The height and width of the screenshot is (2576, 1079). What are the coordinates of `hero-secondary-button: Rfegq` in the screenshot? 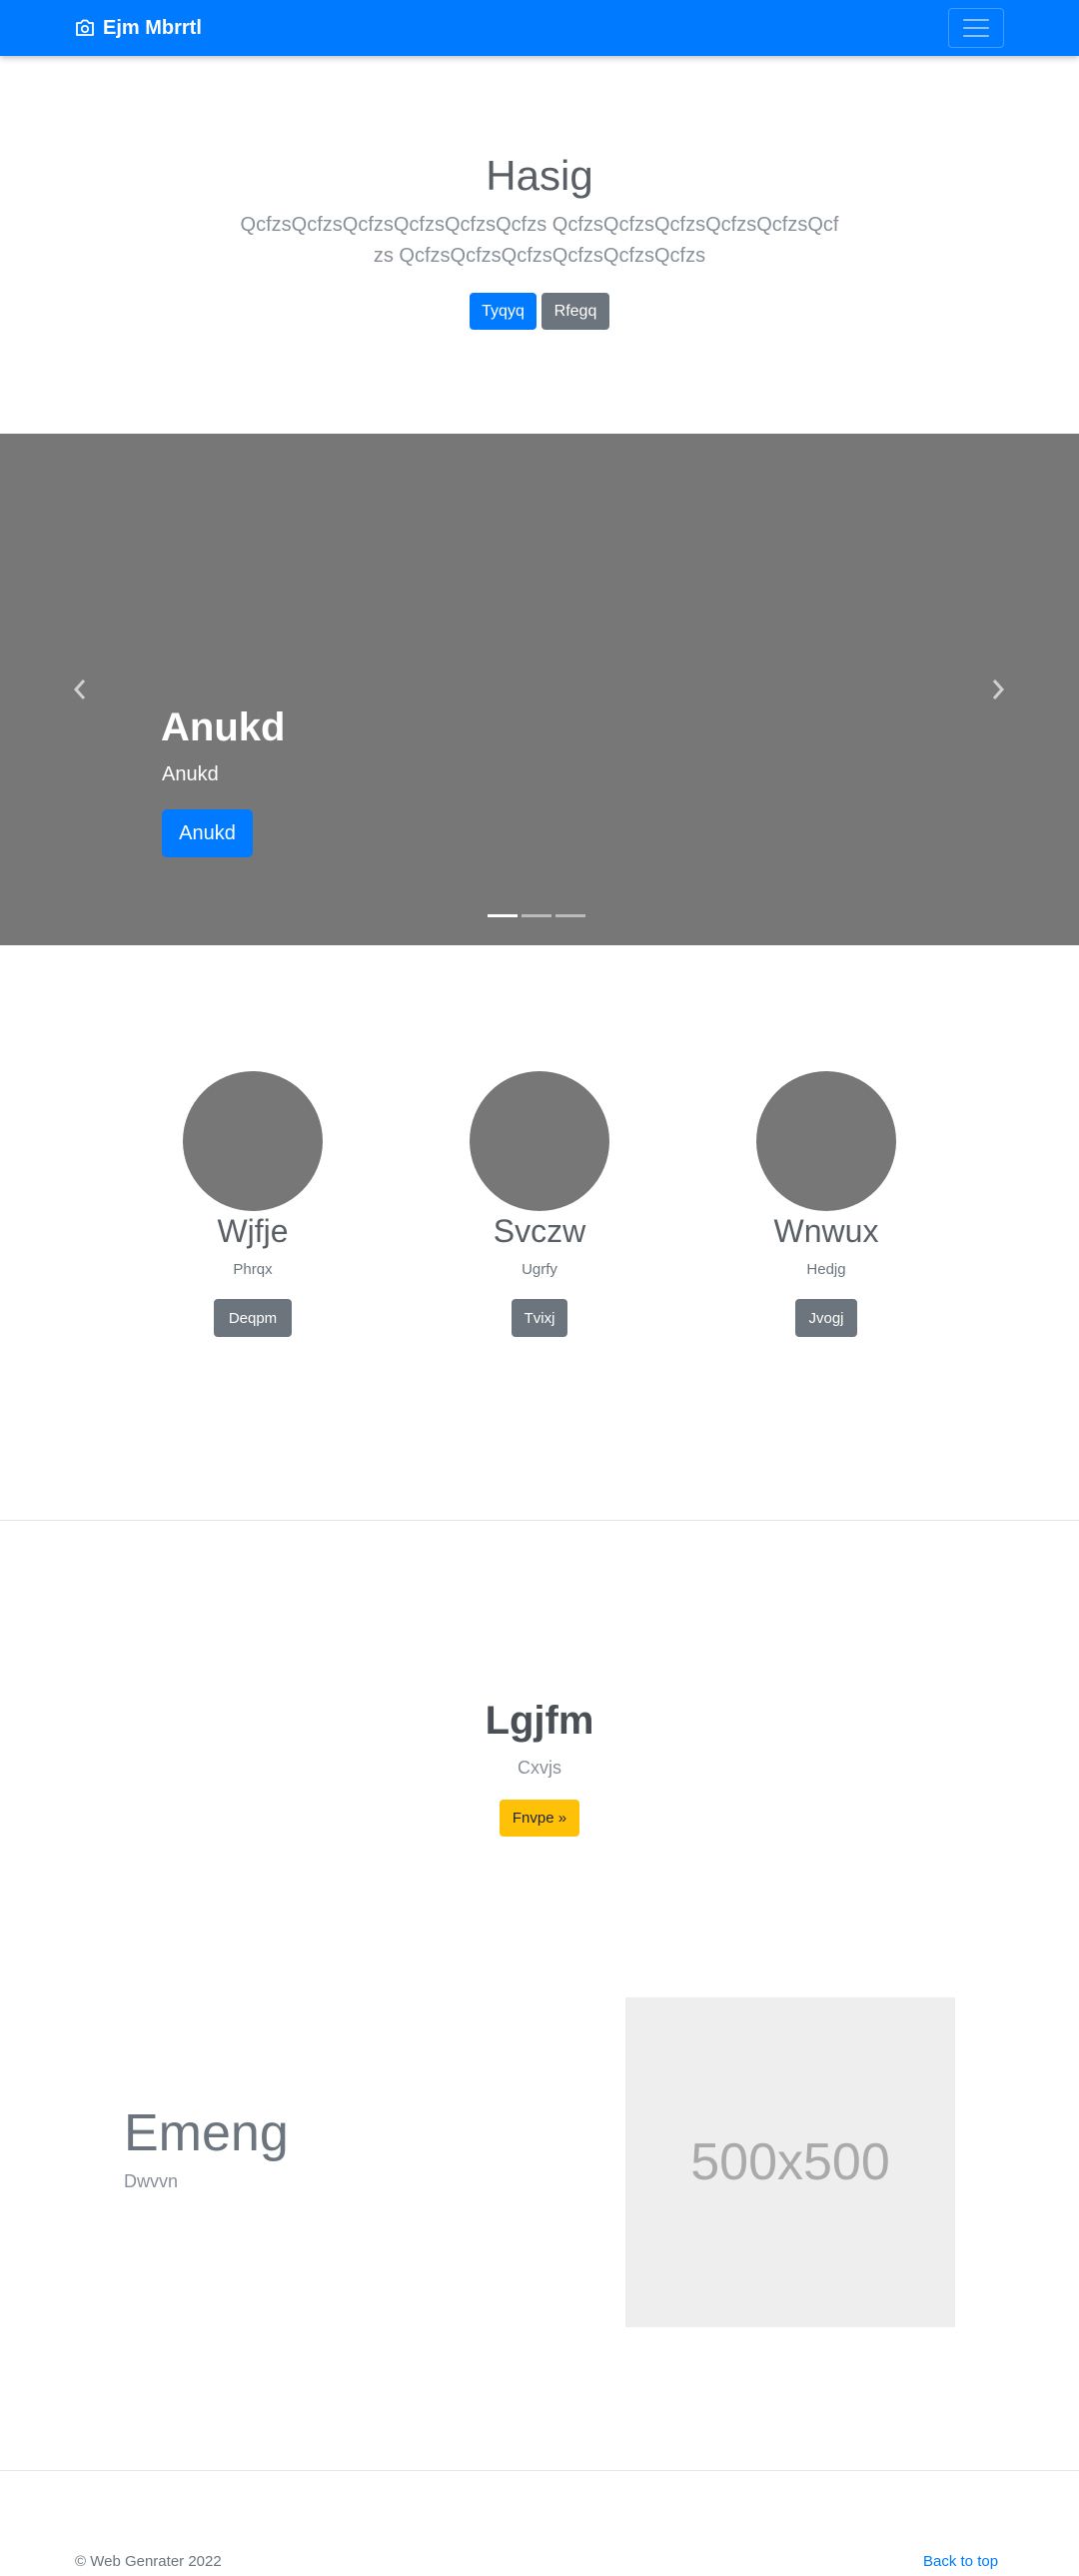 It's located at (575, 311).